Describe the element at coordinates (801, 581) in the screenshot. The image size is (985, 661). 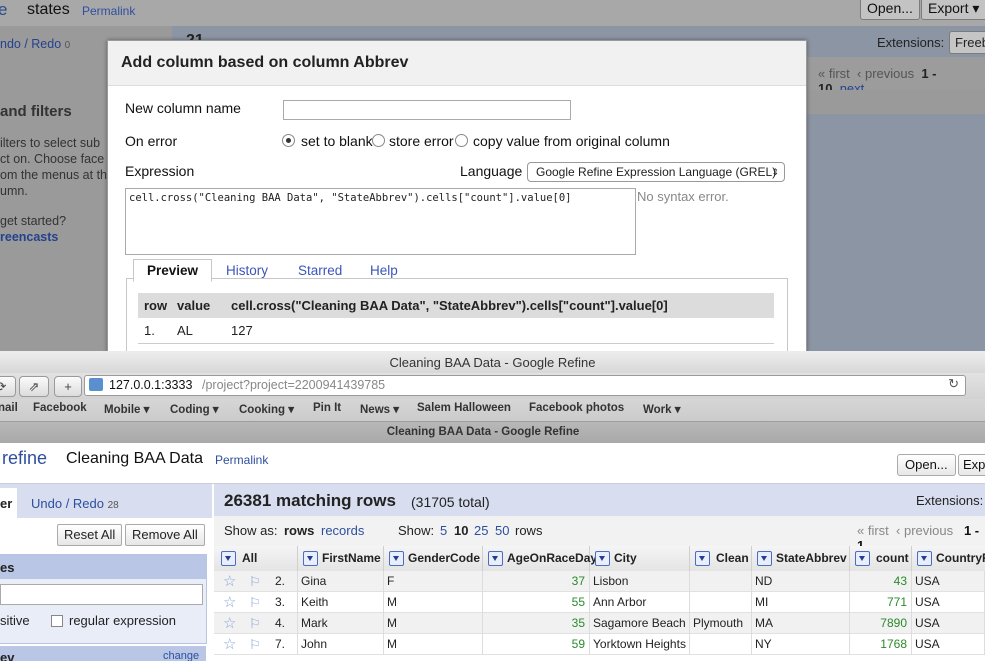
I see `cell-state: ND` at that location.